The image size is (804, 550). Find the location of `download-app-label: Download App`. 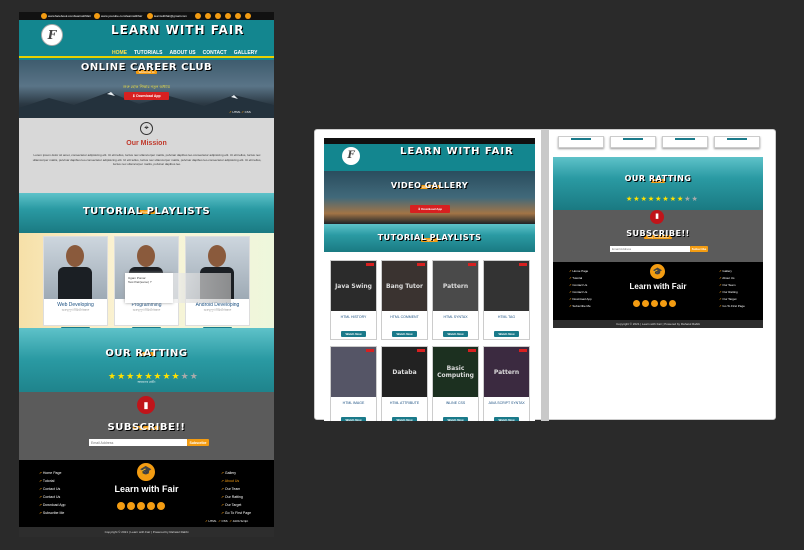

download-app-label: Download App is located at coordinates (432, 209).